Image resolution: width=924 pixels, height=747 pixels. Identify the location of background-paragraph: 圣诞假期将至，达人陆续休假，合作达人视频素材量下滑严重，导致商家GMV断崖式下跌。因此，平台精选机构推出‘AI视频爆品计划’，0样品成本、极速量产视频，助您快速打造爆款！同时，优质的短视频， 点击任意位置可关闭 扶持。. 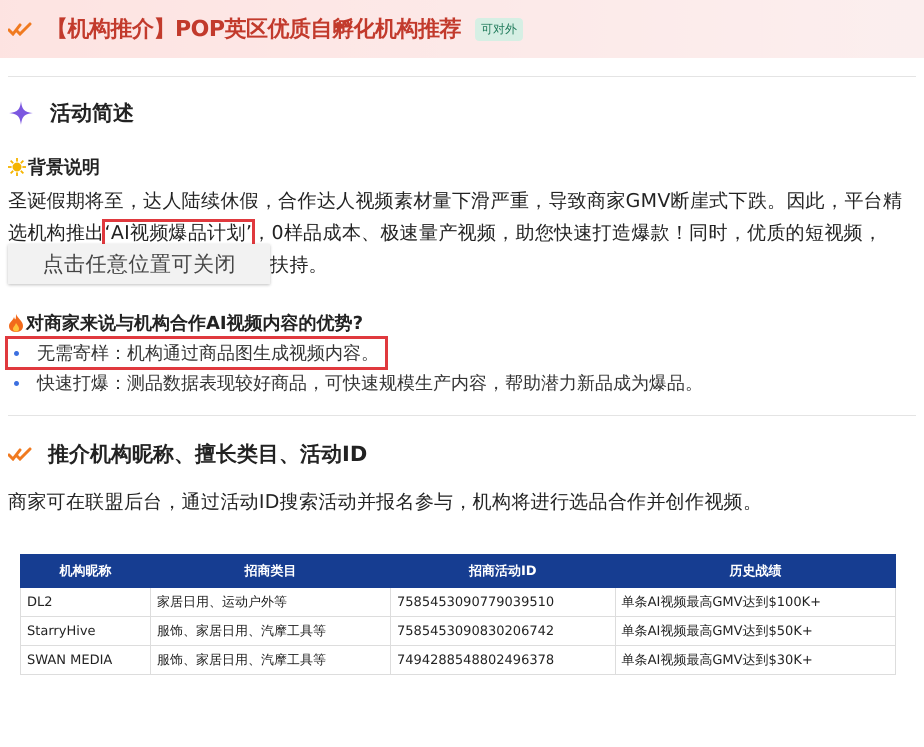
(462, 233).